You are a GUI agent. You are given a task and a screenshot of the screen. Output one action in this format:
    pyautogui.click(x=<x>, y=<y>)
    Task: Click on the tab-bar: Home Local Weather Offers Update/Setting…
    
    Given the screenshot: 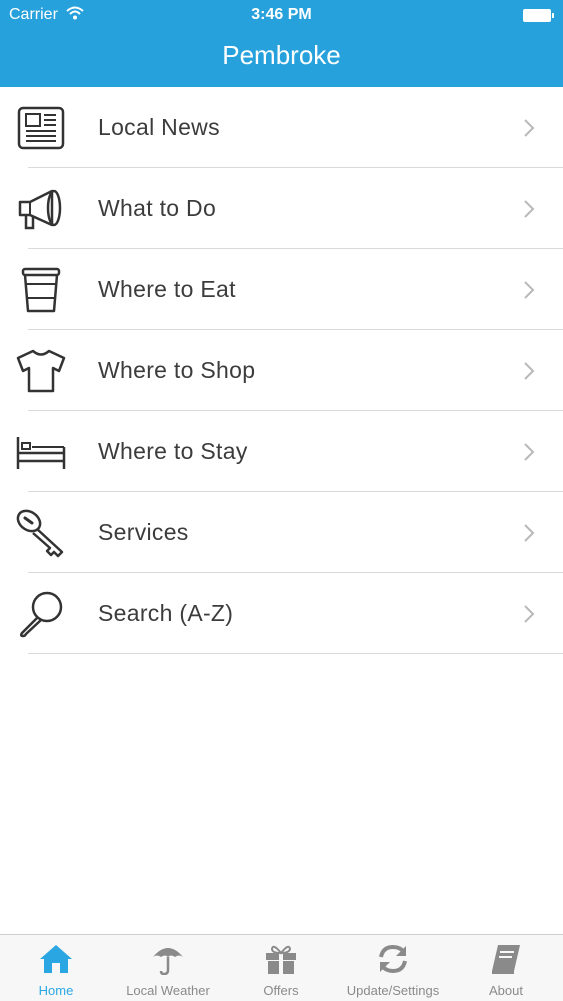 What is the action you would take?
    pyautogui.click(x=281, y=967)
    